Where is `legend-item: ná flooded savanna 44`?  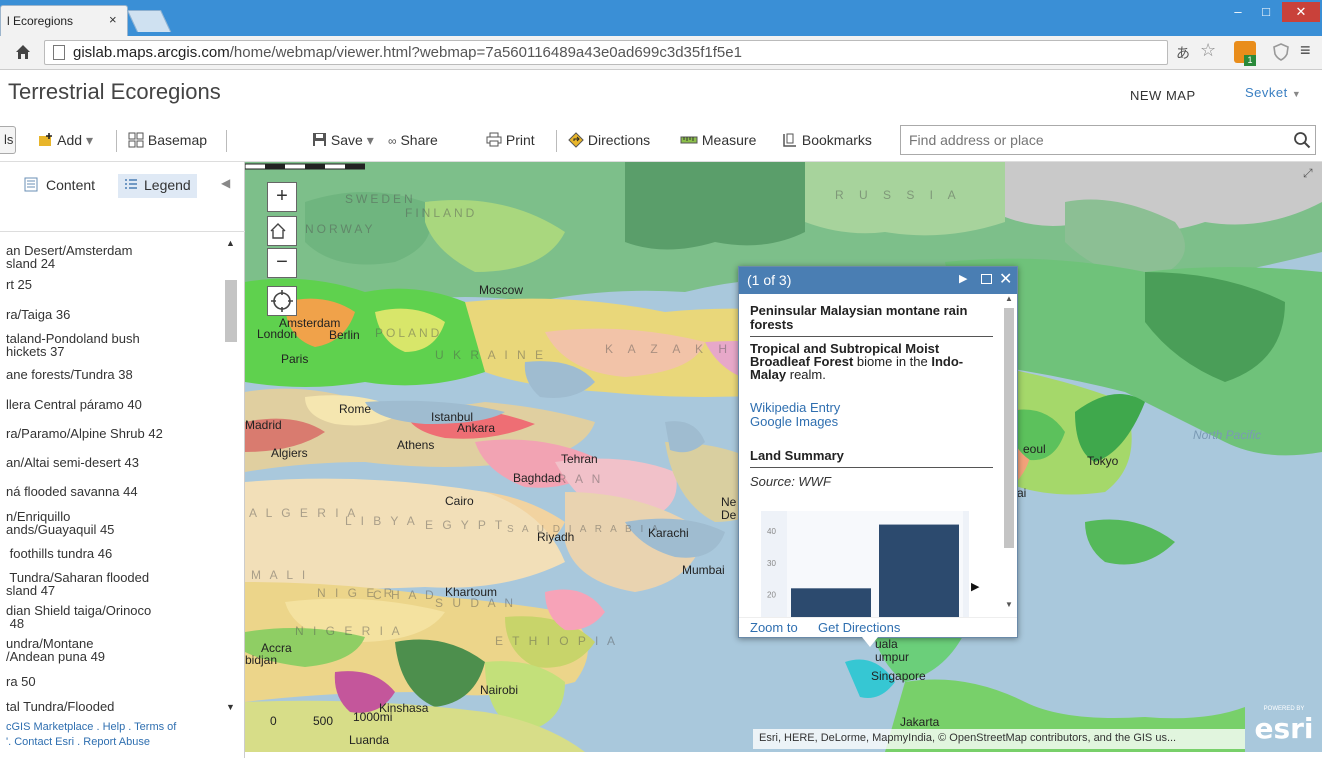 legend-item: ná flooded savanna 44 is located at coordinates (72, 491).